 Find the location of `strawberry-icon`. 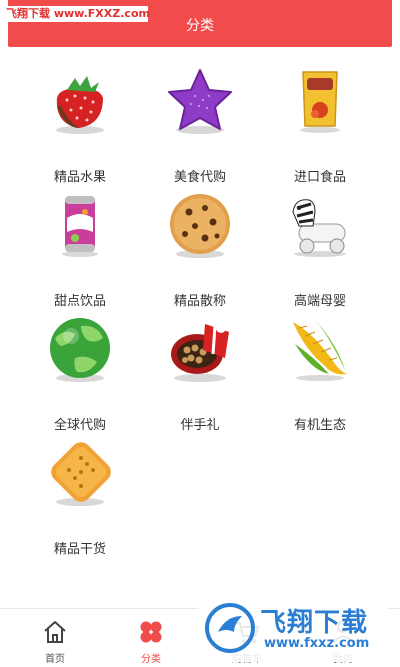

strawberry-icon is located at coordinates (80, 105).